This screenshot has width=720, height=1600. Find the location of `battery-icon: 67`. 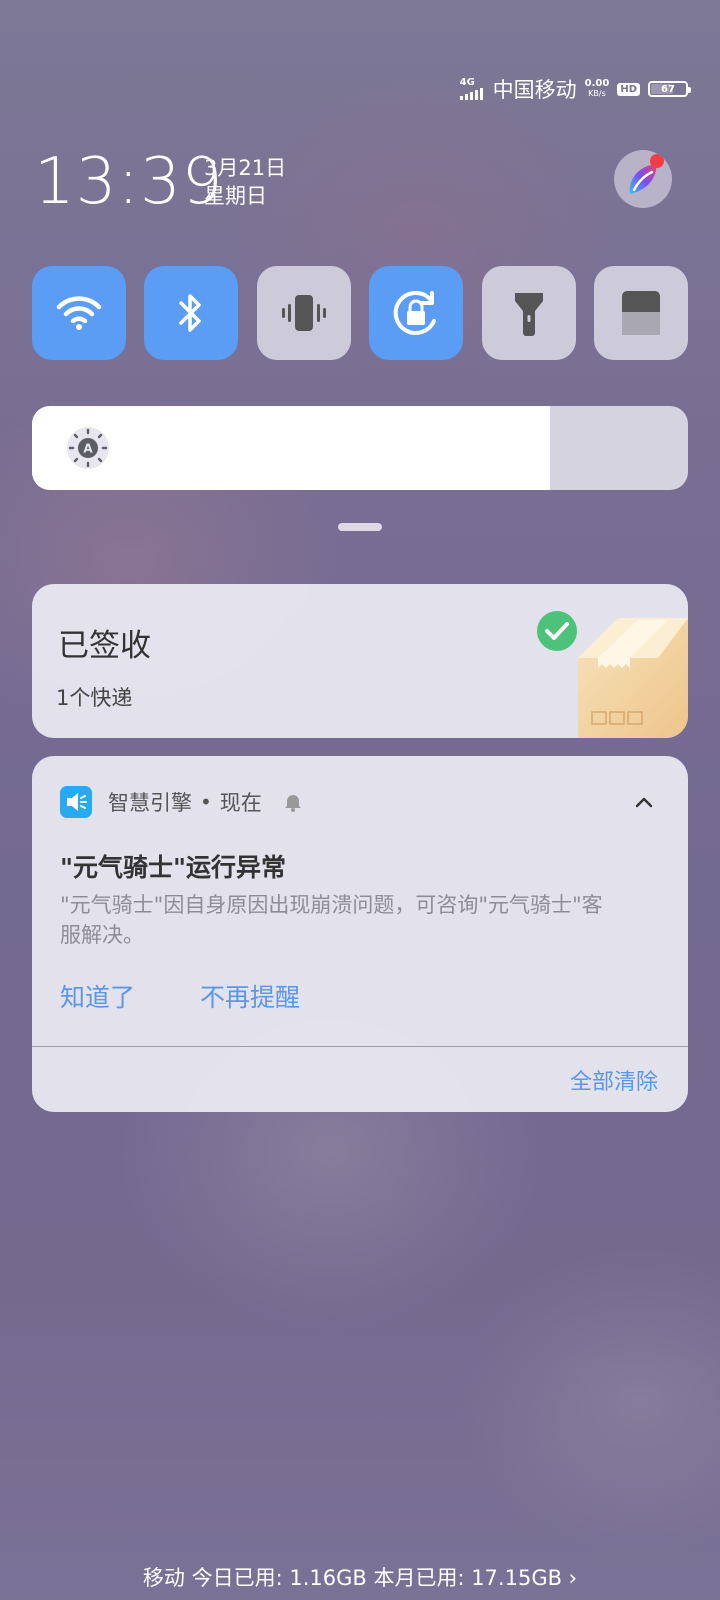

battery-icon: 67 is located at coordinates (669, 89).